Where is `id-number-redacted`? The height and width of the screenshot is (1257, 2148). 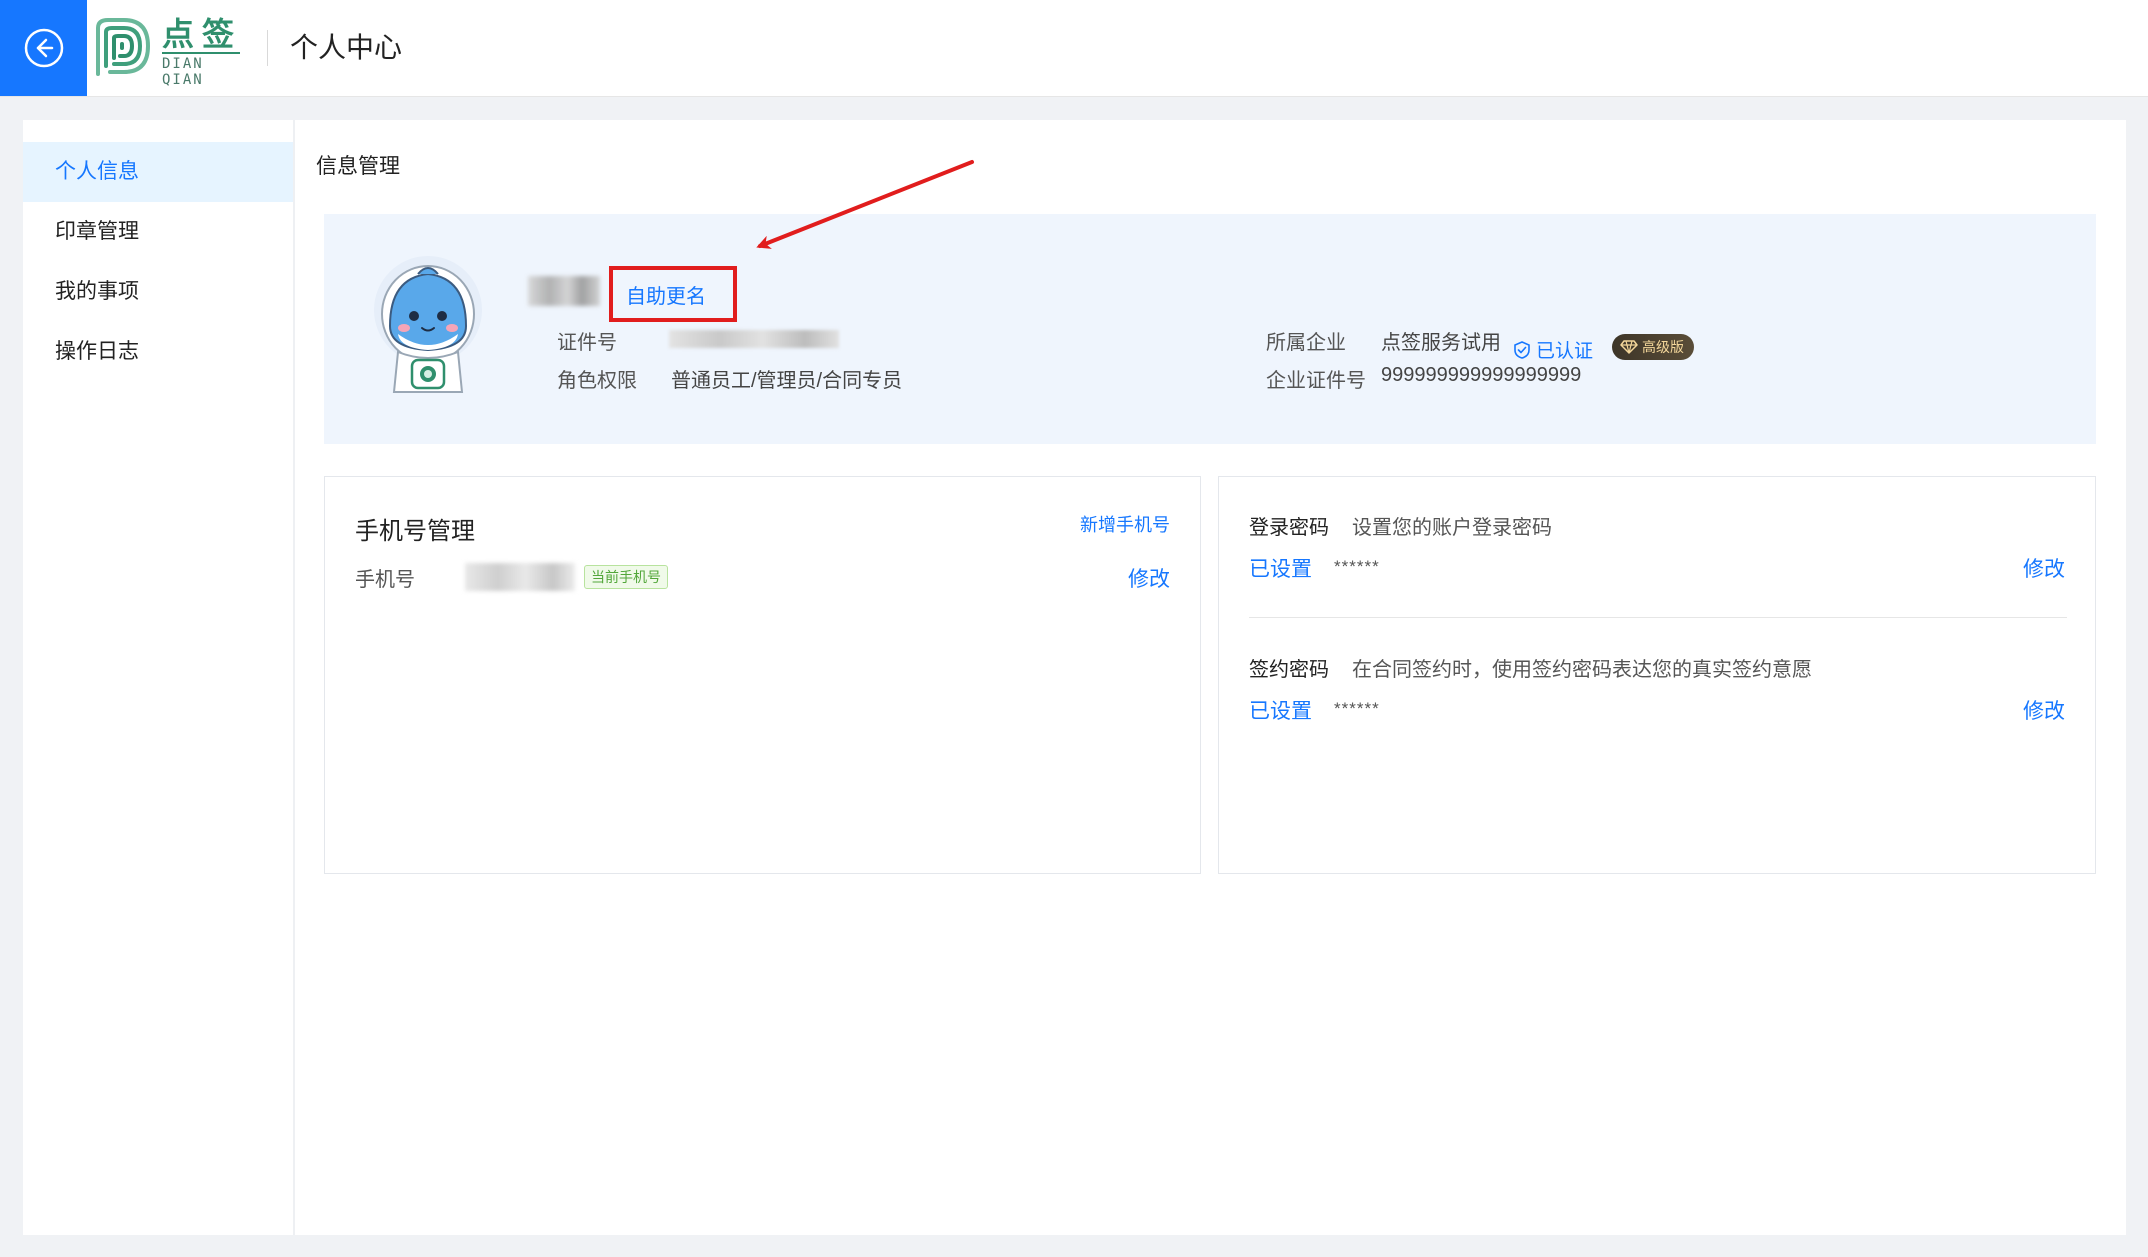
id-number-redacted is located at coordinates (754, 339).